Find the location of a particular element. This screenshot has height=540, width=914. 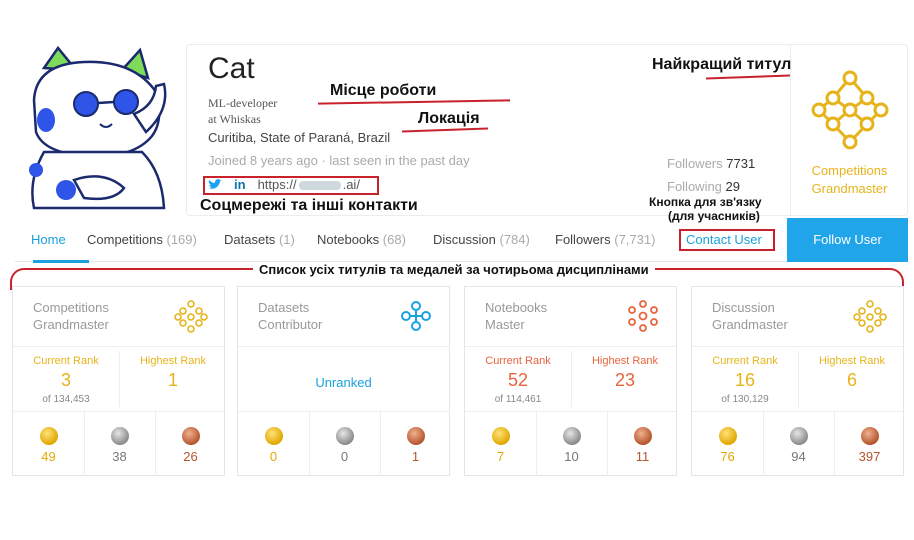

followers-label: Followers is located at coordinates (695, 163).